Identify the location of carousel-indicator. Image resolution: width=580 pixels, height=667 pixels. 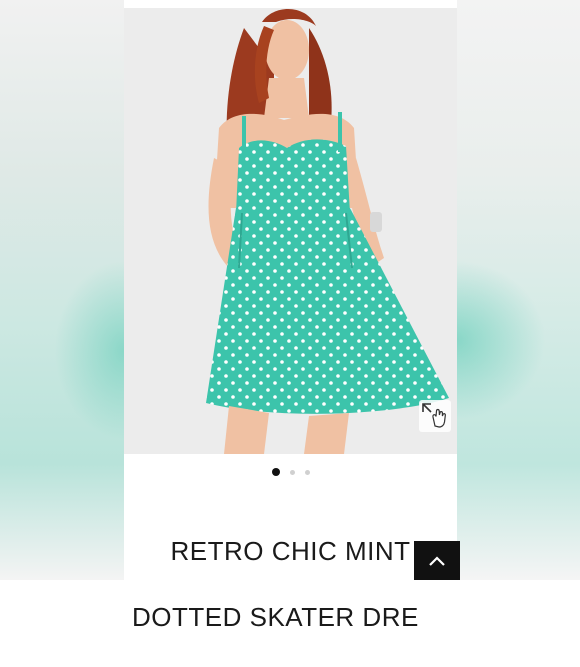
(290, 472).